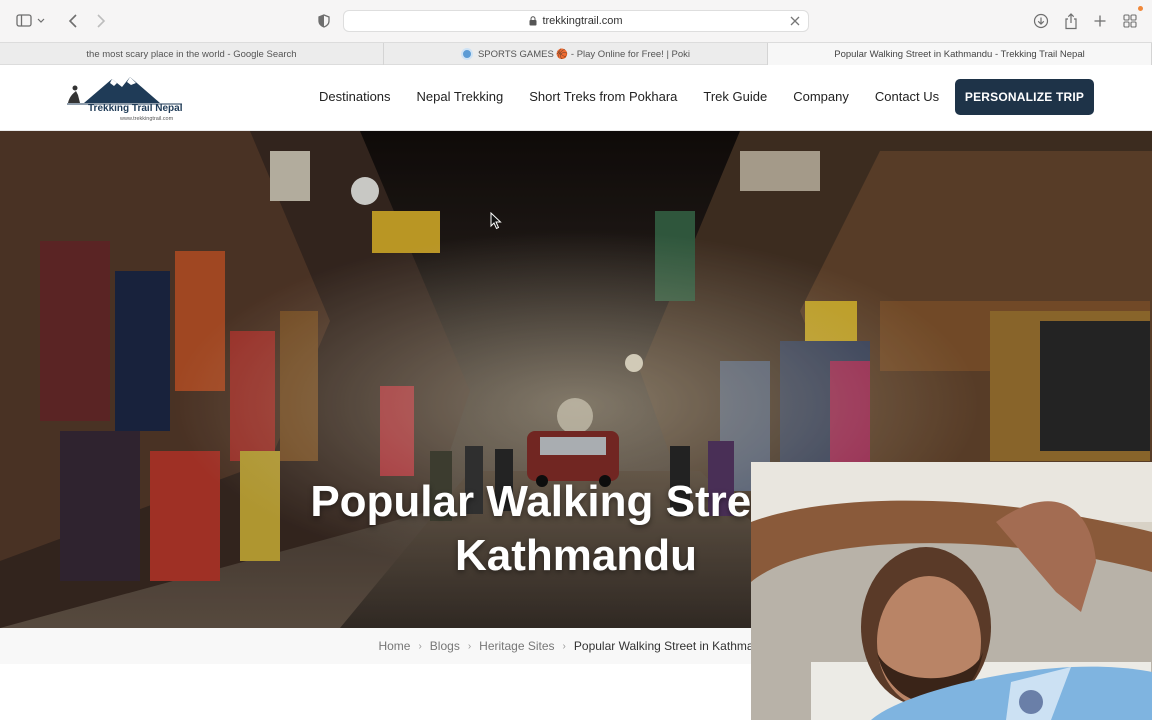  What do you see at coordinates (1024, 97) in the screenshot?
I see `personalize-trip-button: PERSONALIZE TRIP` at bounding box center [1024, 97].